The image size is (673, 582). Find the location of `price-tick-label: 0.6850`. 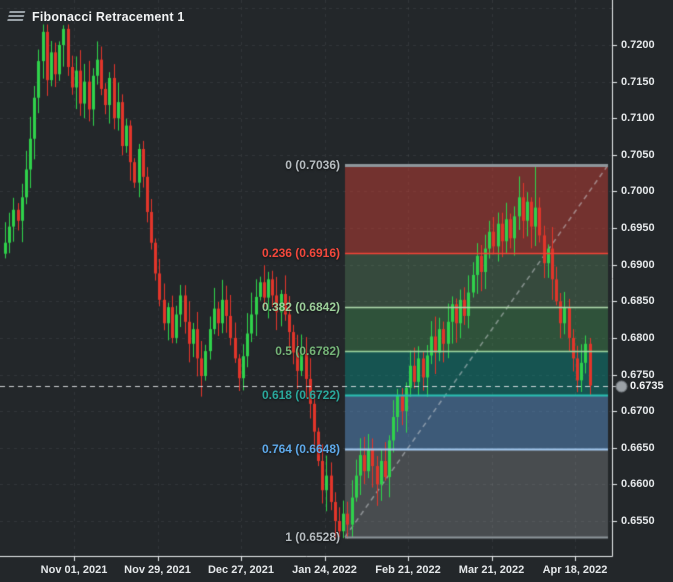

price-tick-label: 0.6850 is located at coordinates (638, 301).